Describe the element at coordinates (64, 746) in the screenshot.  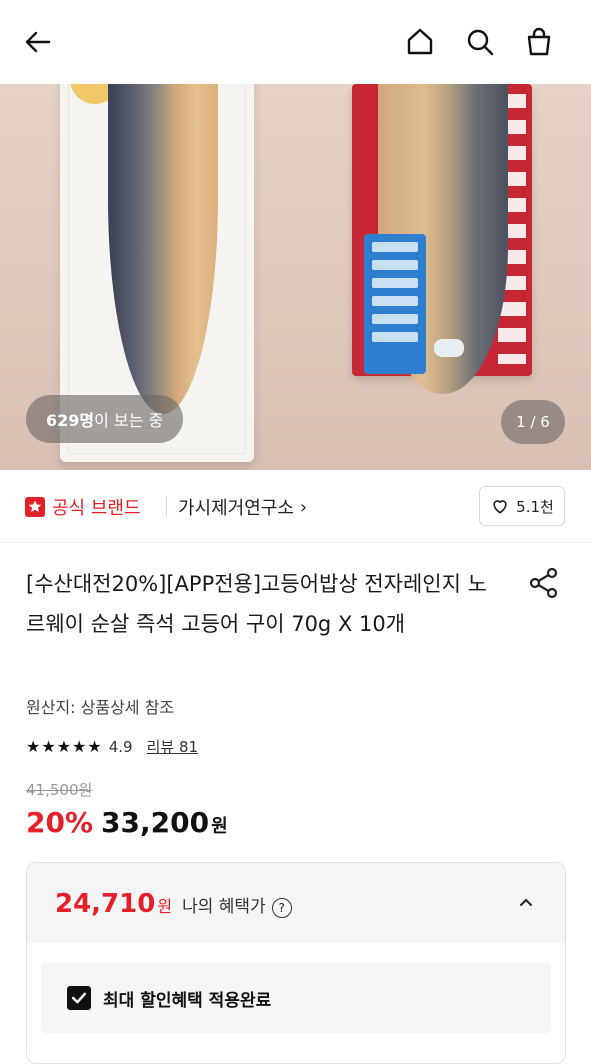
I see `star-rating-icon: ★★★★★` at that location.